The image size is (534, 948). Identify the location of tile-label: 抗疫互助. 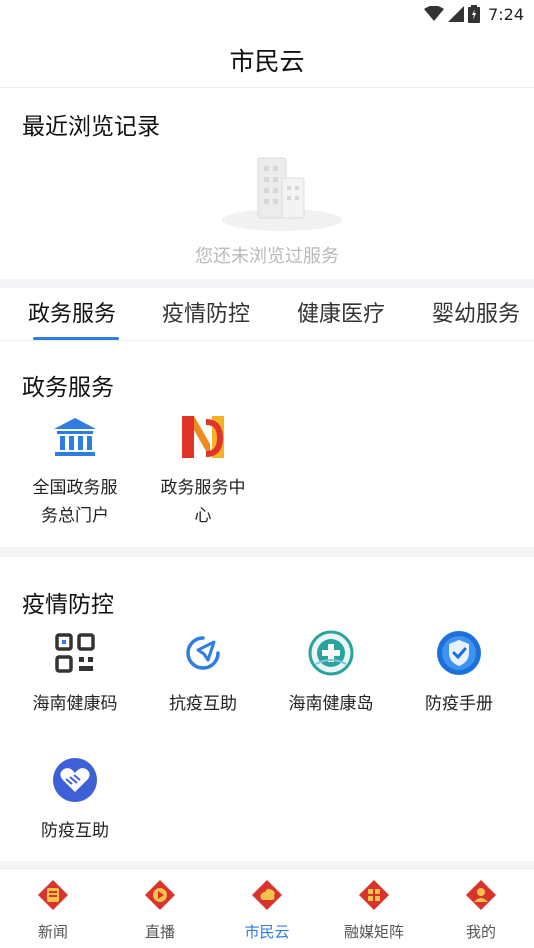
(203, 704).